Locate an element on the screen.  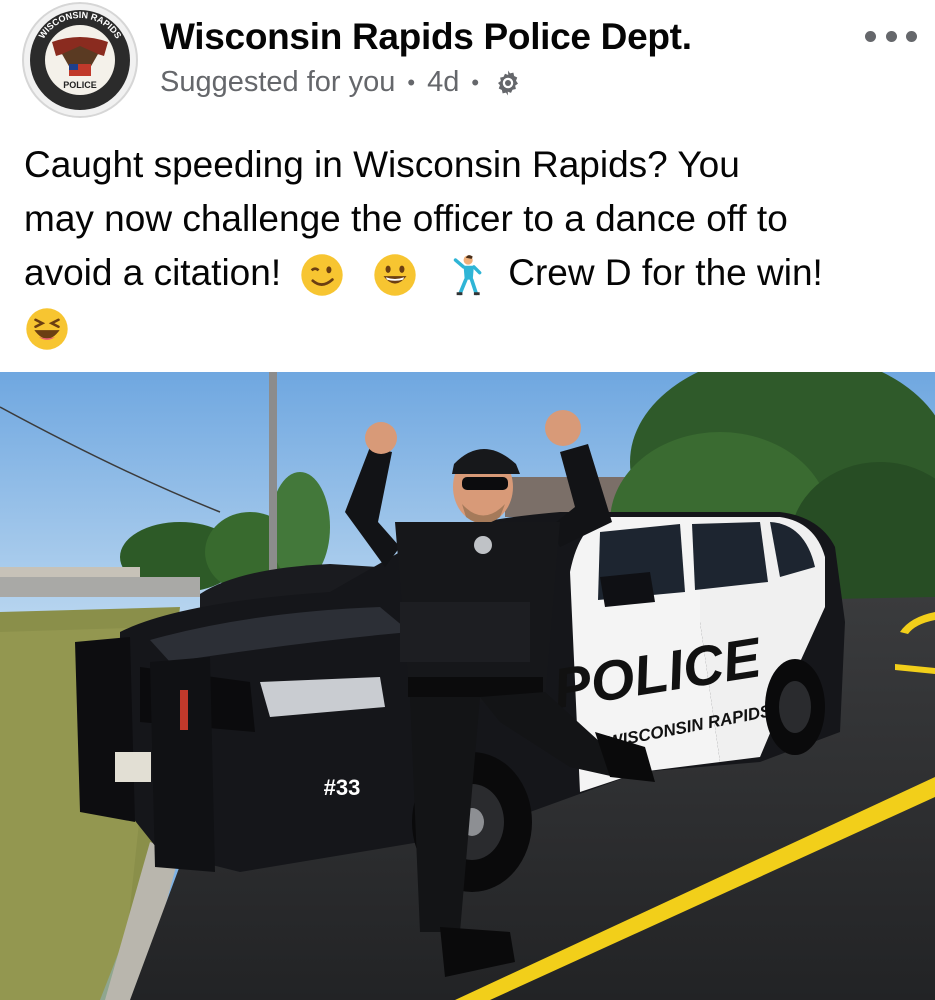
suggested-label: Suggested for you is located at coordinates (278, 82).